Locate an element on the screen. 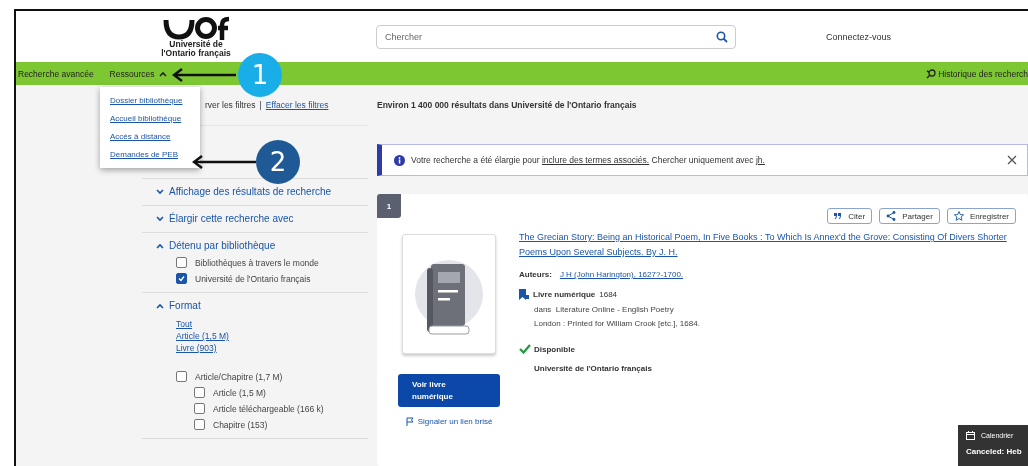  library-name: Université de l'Ontario français is located at coordinates (593, 368).